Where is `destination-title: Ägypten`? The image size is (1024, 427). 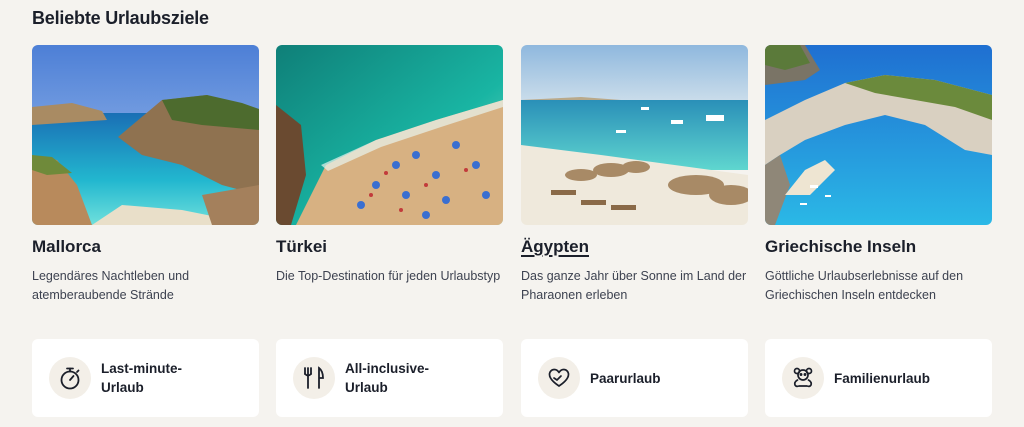 destination-title: Ägypten is located at coordinates (634, 247).